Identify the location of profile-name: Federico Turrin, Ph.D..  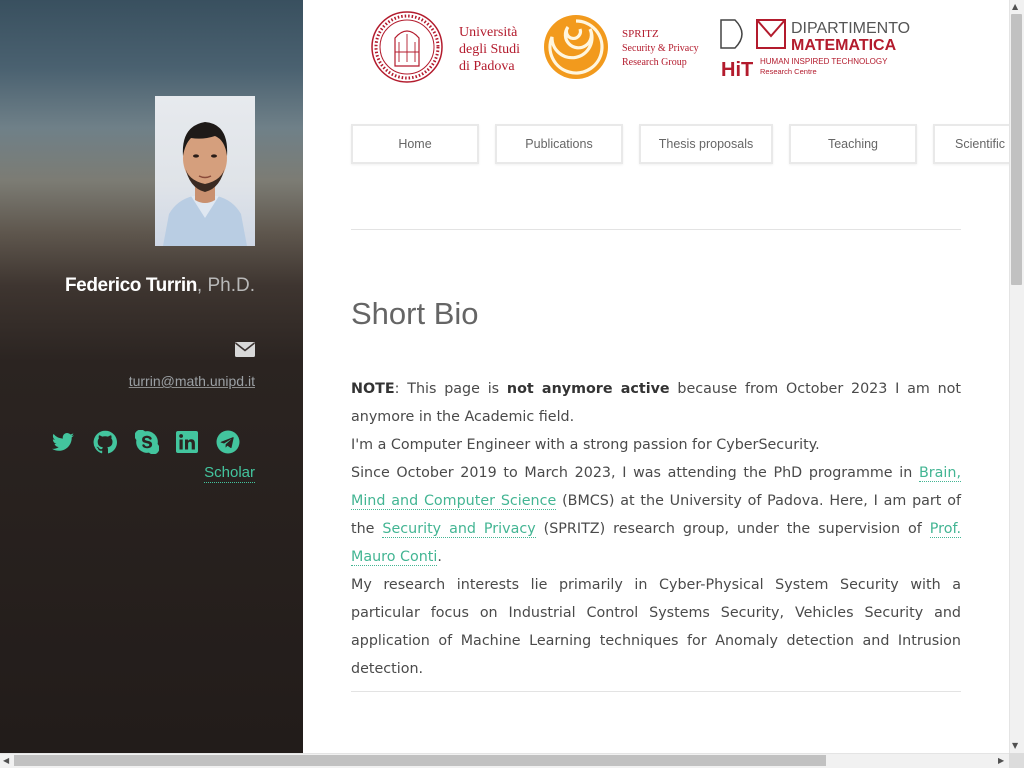
(160, 286).